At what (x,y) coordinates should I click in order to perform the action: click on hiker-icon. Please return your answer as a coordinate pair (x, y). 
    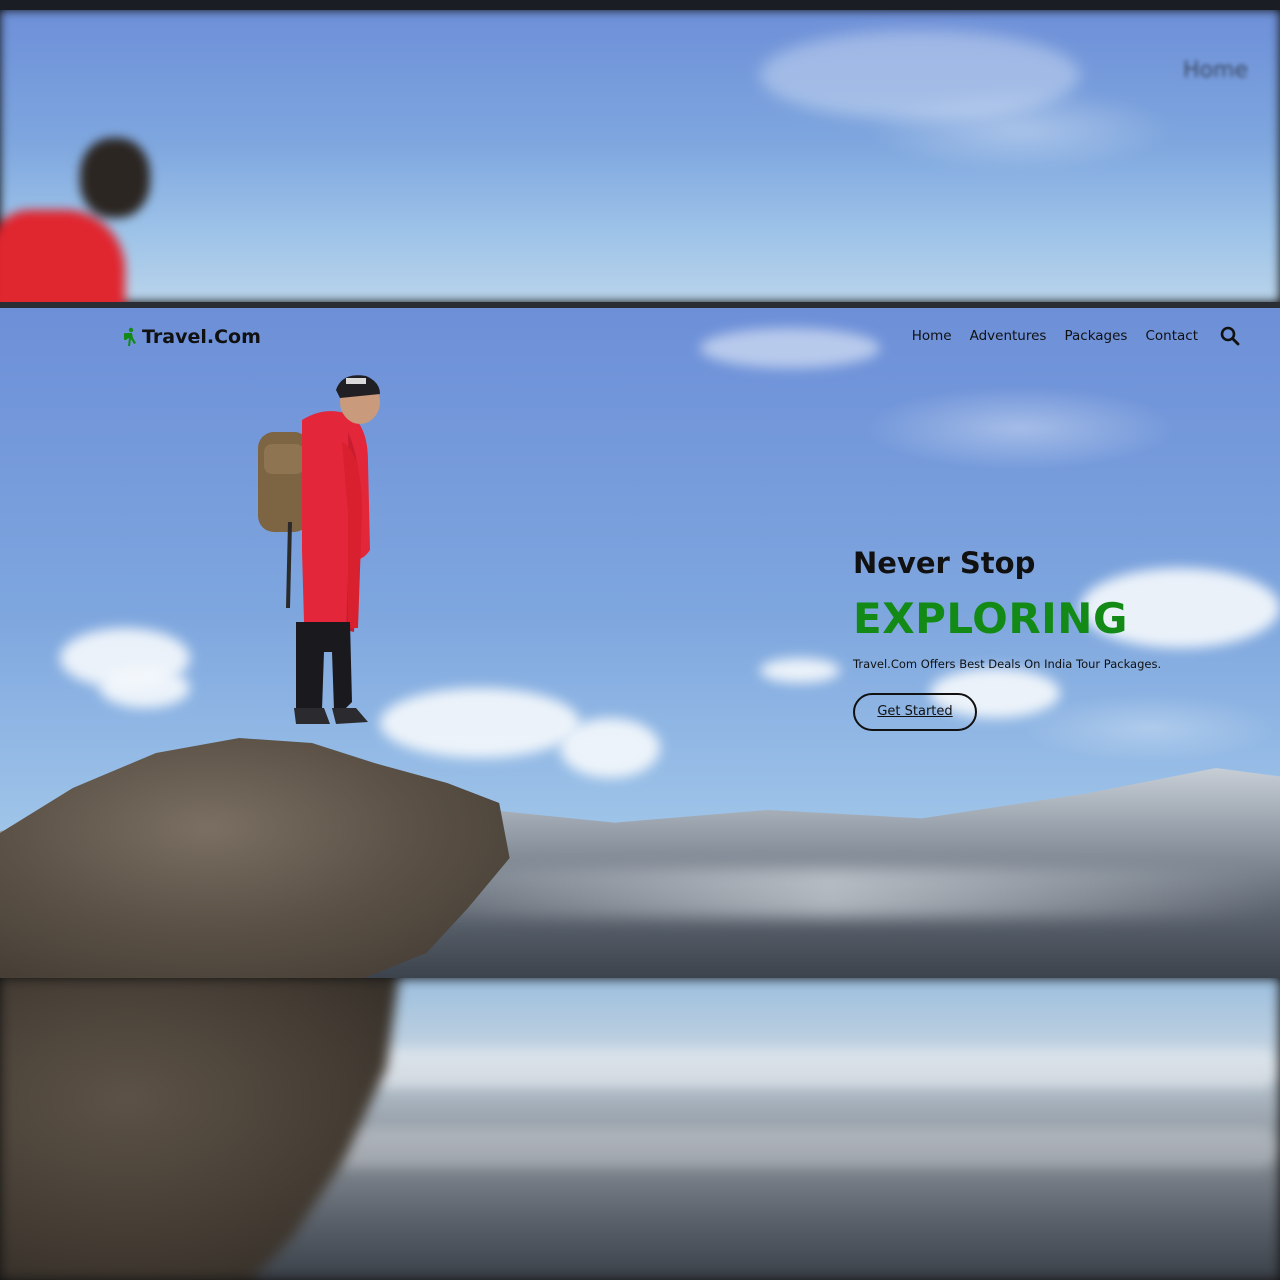
    Looking at the image, I should click on (130, 336).